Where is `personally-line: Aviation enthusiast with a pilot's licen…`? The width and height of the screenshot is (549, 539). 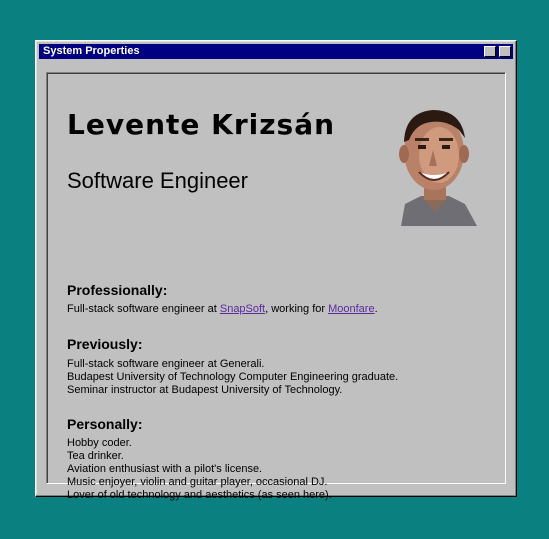
personally-line: Aviation enthusiast with a pilot's licen… is located at coordinates (165, 469).